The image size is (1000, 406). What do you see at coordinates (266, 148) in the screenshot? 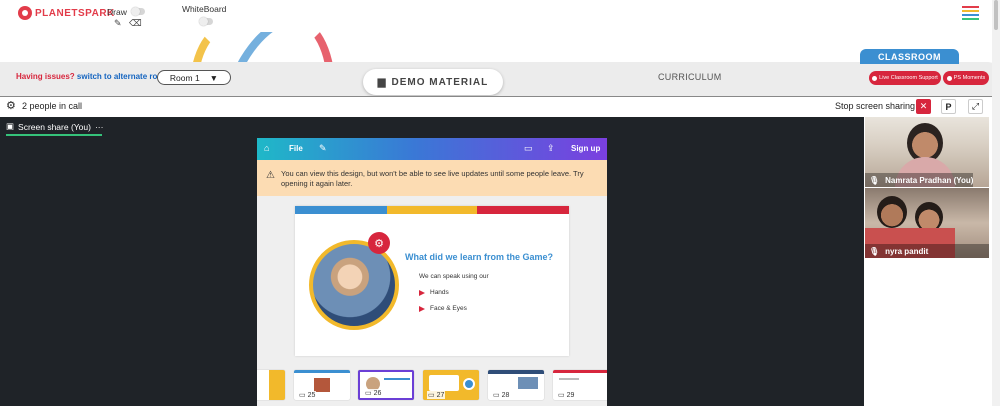
I see `home-icon: ⌂` at bounding box center [266, 148].